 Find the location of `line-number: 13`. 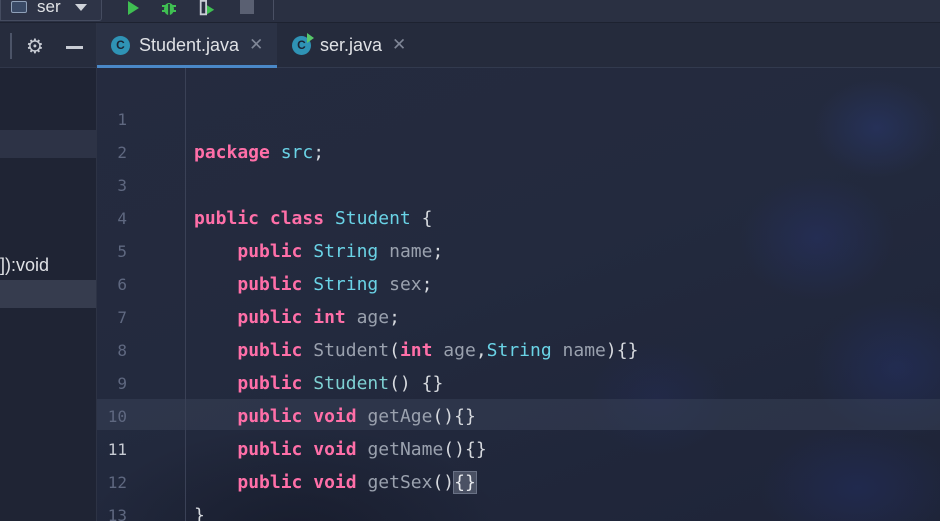

line-number: 13 is located at coordinates (117, 513).